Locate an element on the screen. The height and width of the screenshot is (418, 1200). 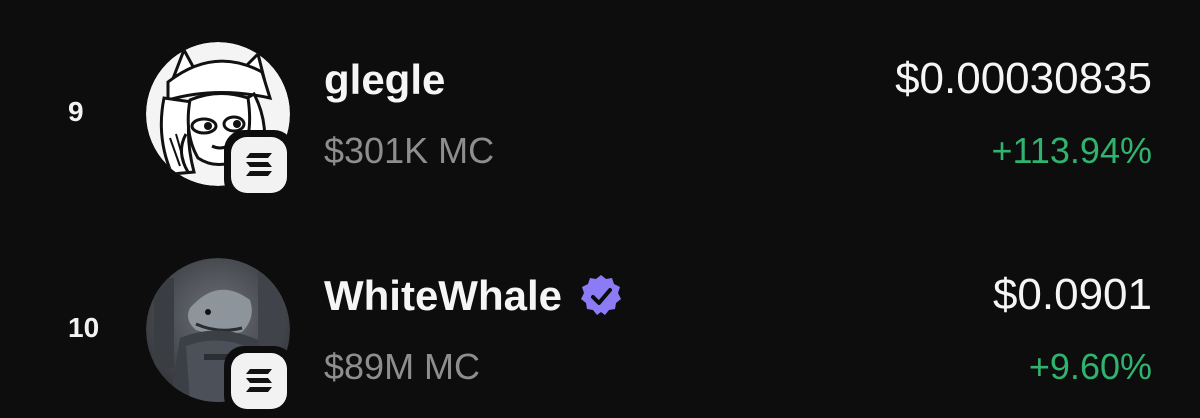
token-rank: 10 is located at coordinates (84, 327).